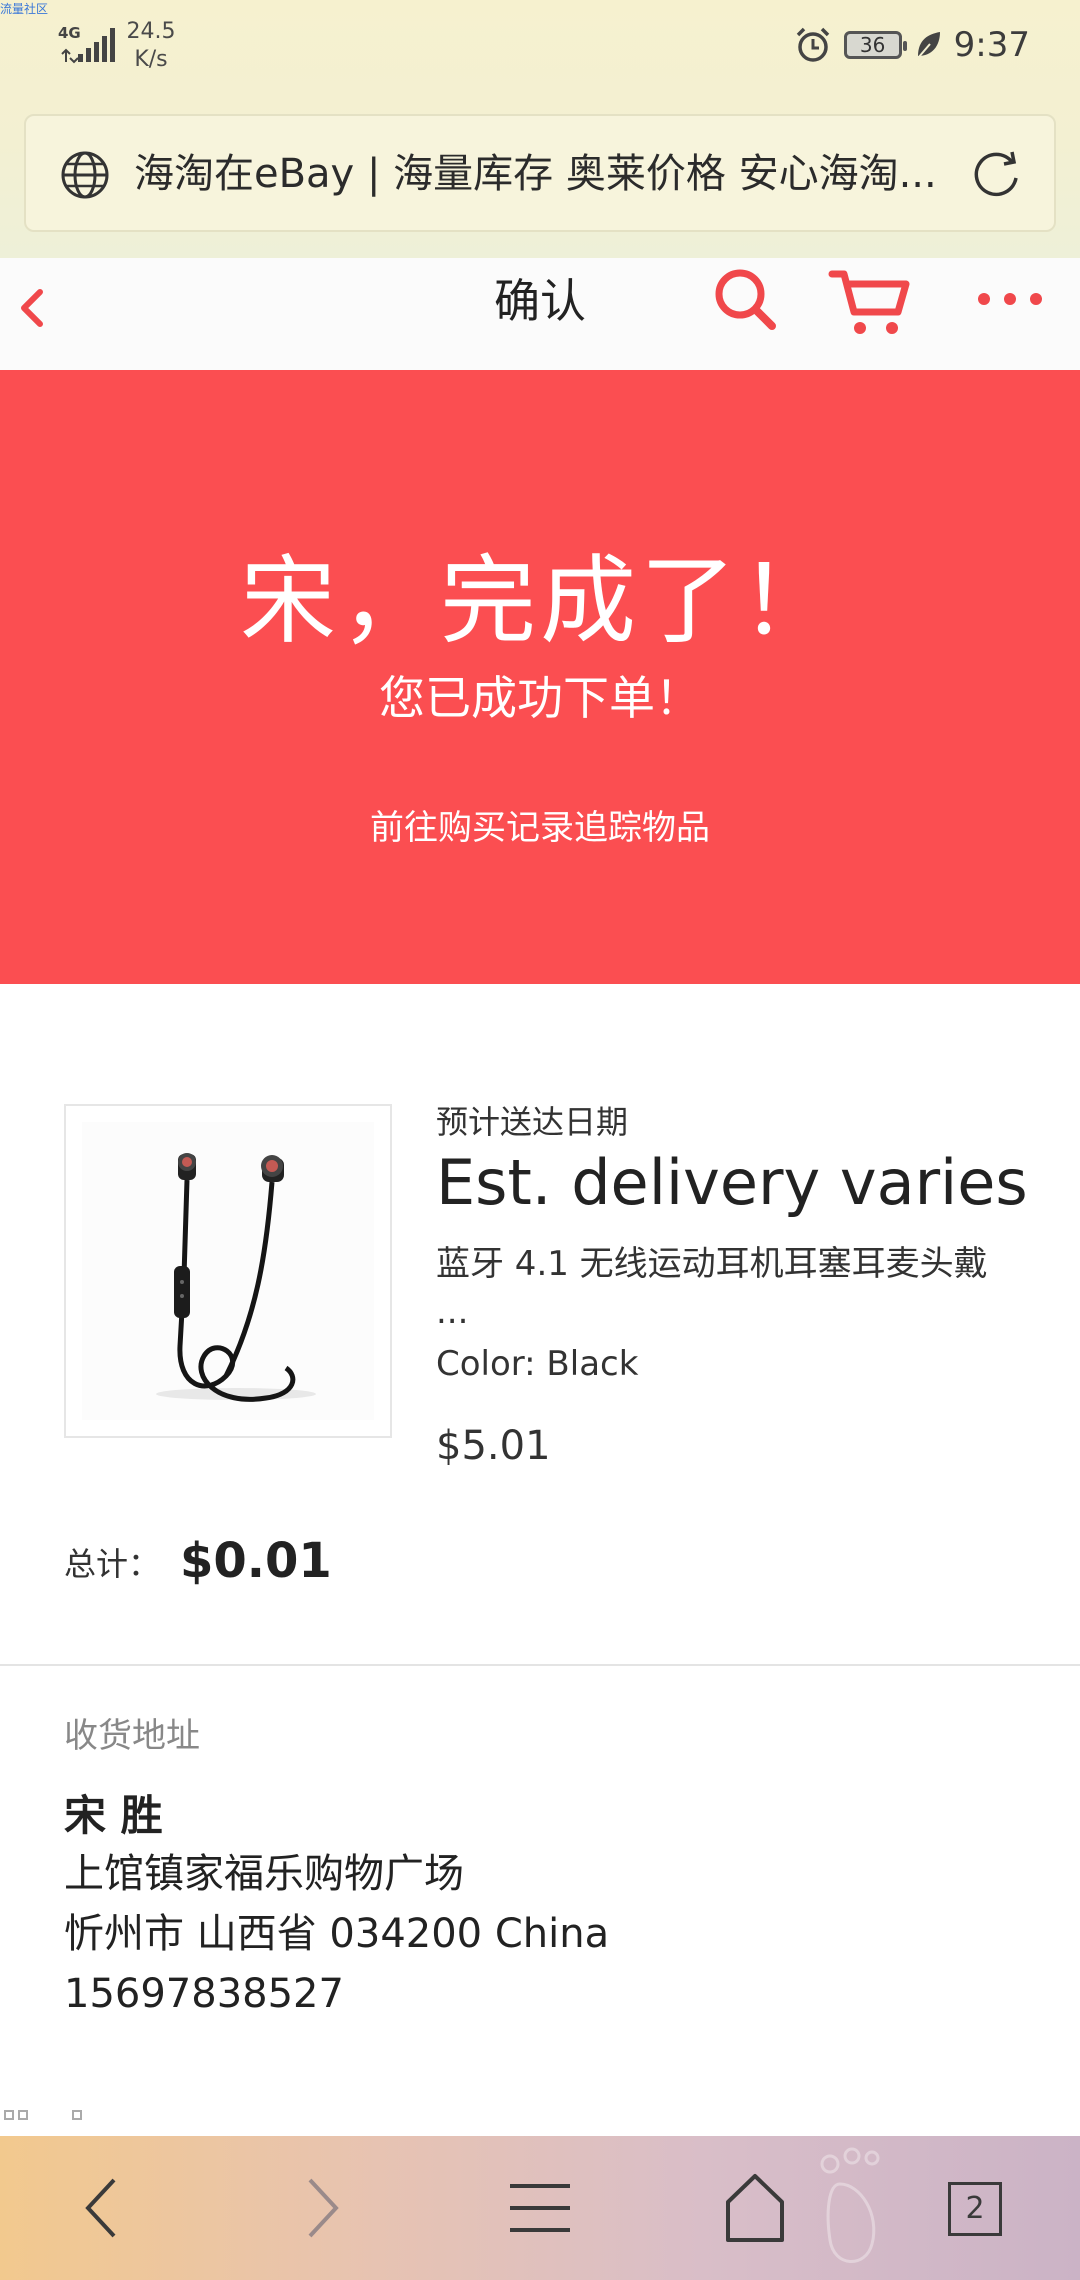 The width and height of the screenshot is (1080, 2280). Describe the element at coordinates (540, 601) in the screenshot. I see `hero-title: 宋，完成了！` at that location.